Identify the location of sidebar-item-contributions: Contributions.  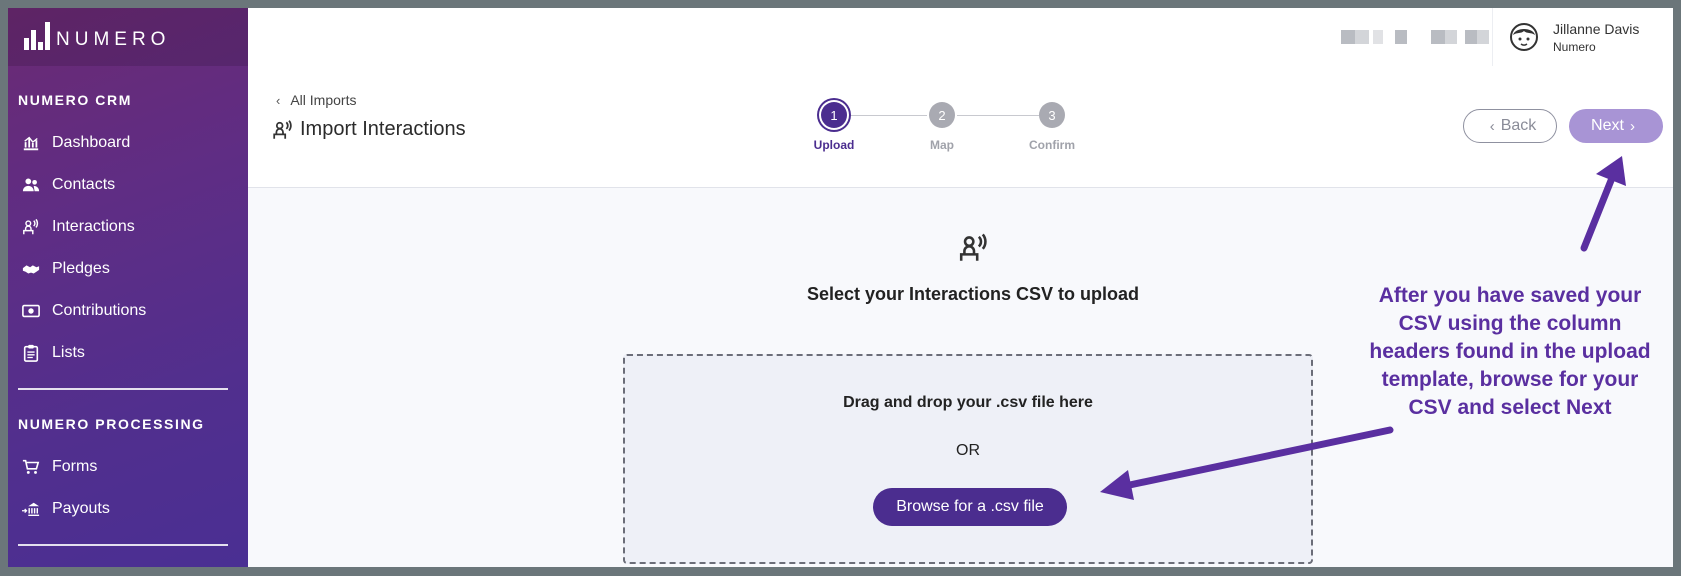
(128, 311).